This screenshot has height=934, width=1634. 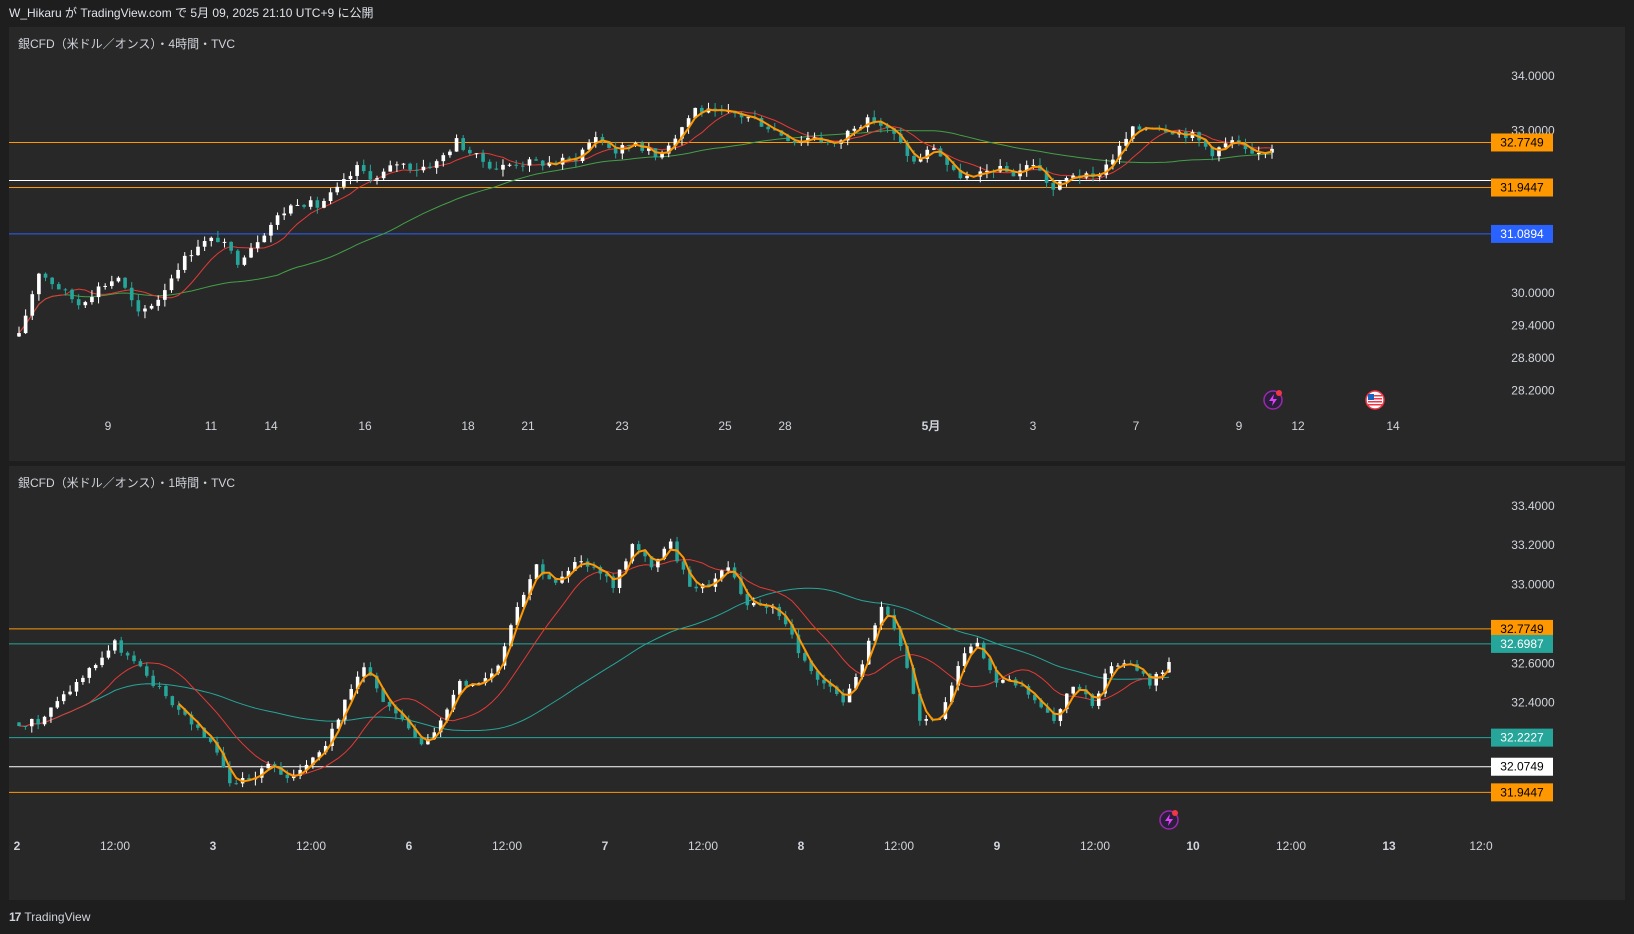 What do you see at coordinates (271, 426) in the screenshot?
I see `x-tick-label: 14` at bounding box center [271, 426].